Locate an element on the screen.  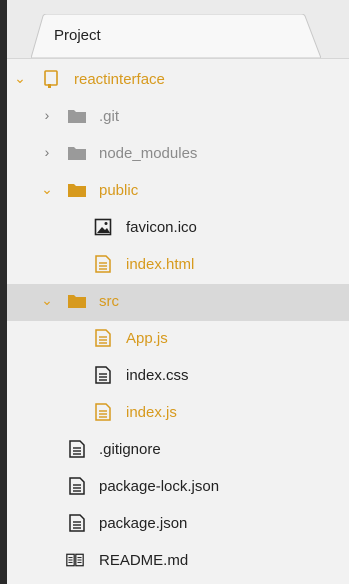
tree-label: node_modules is located at coordinates (148, 153).